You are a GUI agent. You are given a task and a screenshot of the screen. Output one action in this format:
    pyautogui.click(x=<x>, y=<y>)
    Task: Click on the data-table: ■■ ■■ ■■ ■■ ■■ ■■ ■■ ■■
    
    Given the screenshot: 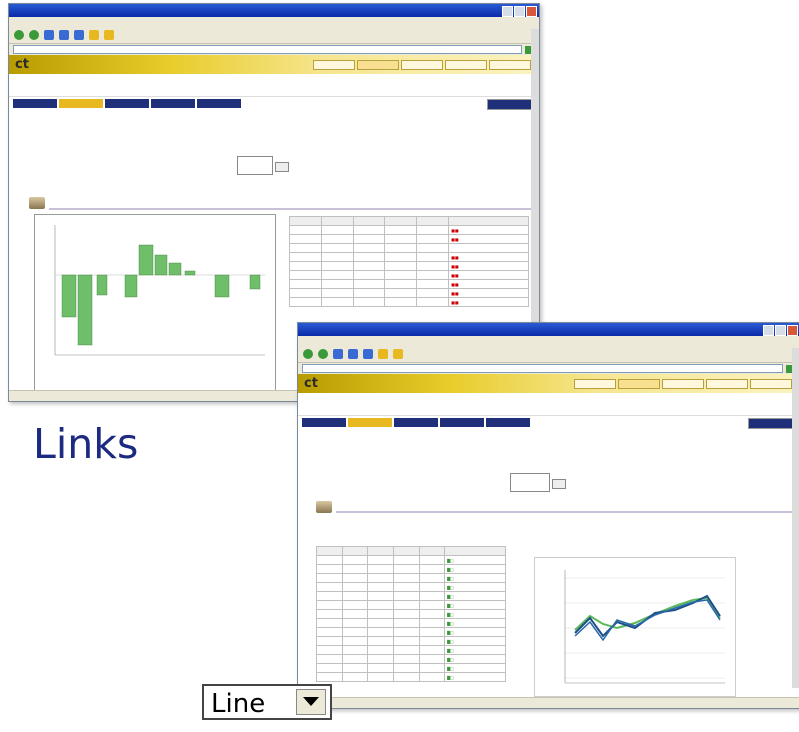 What is the action you would take?
    pyautogui.click(x=409, y=261)
    